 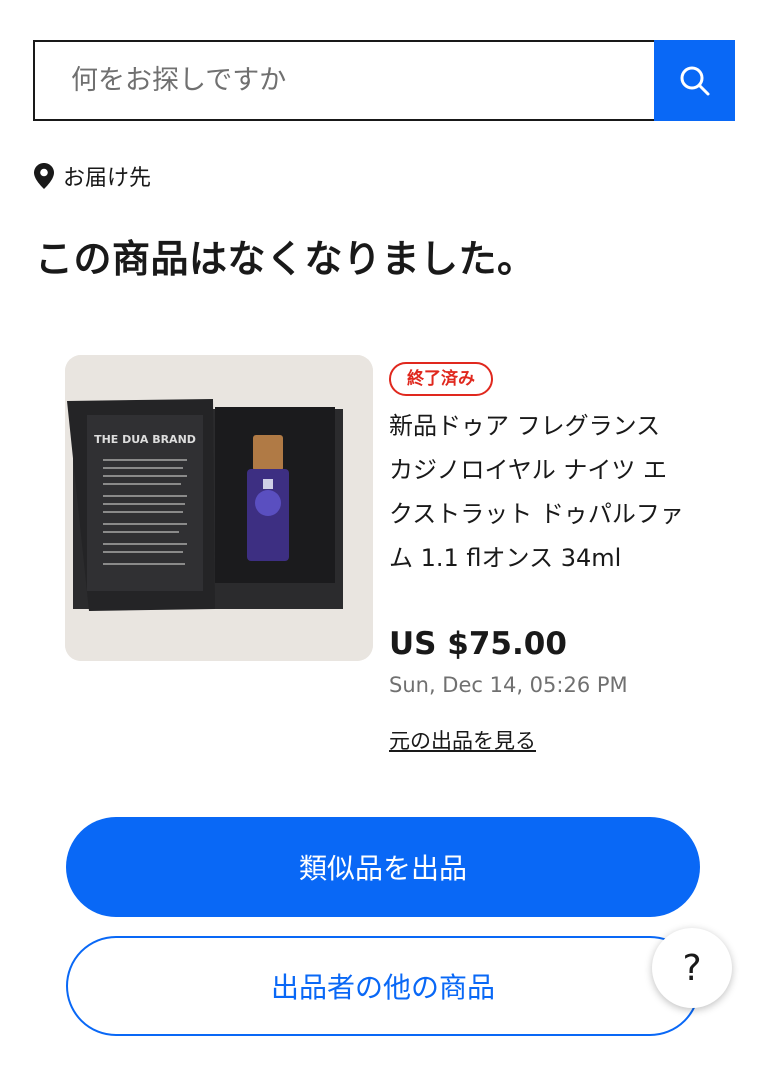 I want to click on product-image: THE DUA BRAND, so click(x=219, y=508).